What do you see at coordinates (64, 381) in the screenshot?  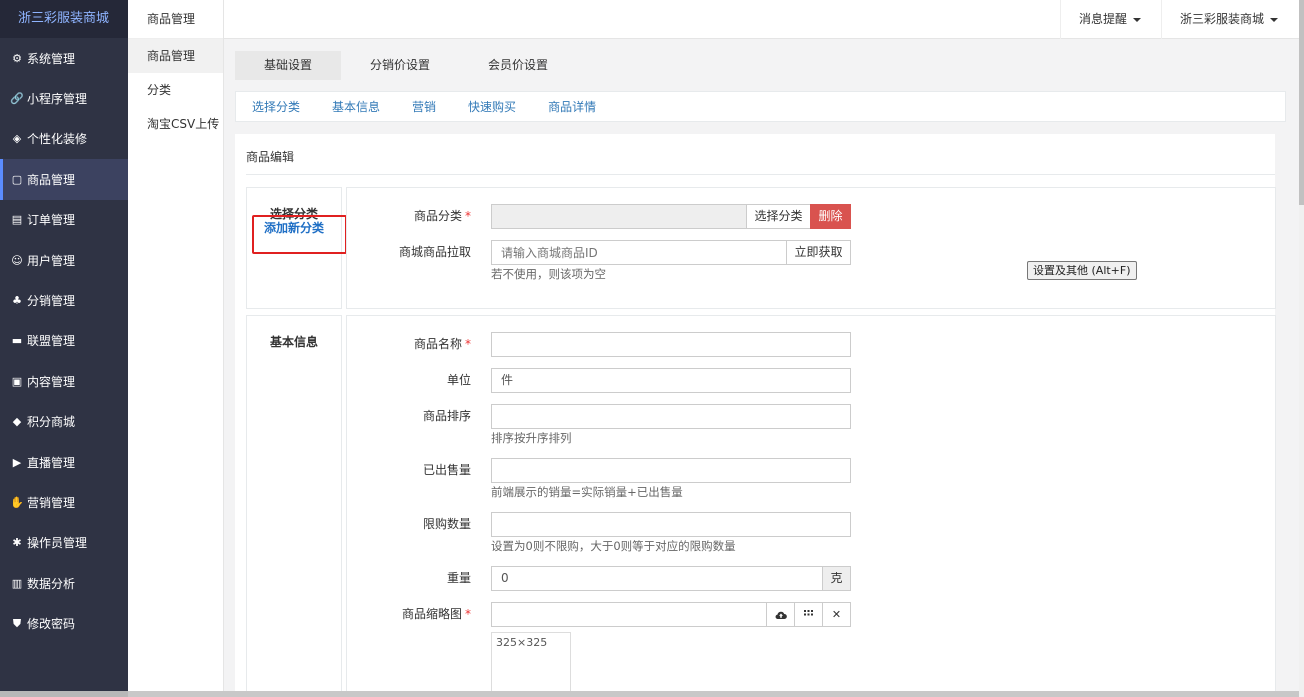 I see `sidebar-item-8: ▣ 内容管理` at bounding box center [64, 381].